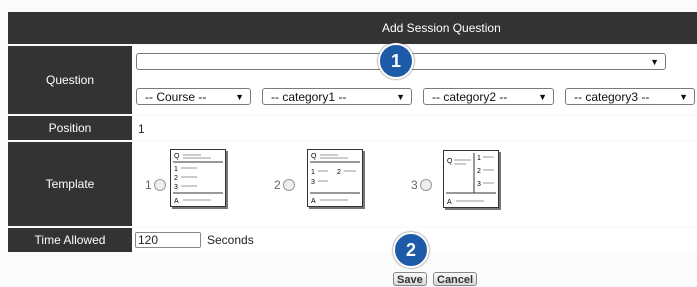  What do you see at coordinates (612, 97) in the screenshot?
I see `category3-select-value: -- category3 --` at bounding box center [612, 97].